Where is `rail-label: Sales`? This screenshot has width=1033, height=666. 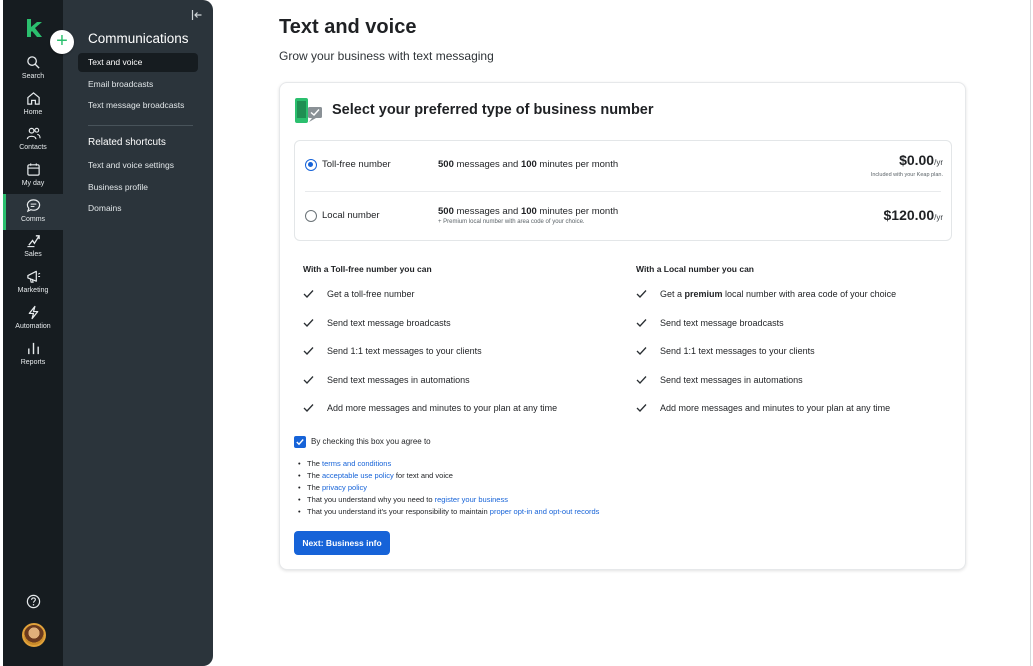 rail-label: Sales is located at coordinates (33, 254).